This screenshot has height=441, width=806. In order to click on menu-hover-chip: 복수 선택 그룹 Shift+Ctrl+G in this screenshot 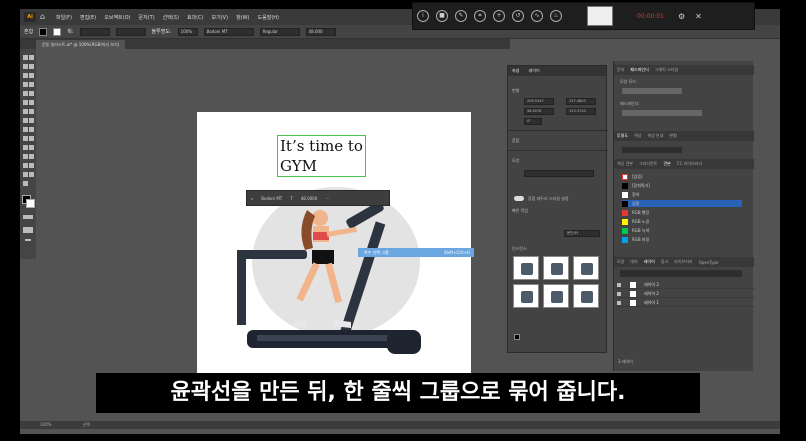, I will do `click(416, 252)`.